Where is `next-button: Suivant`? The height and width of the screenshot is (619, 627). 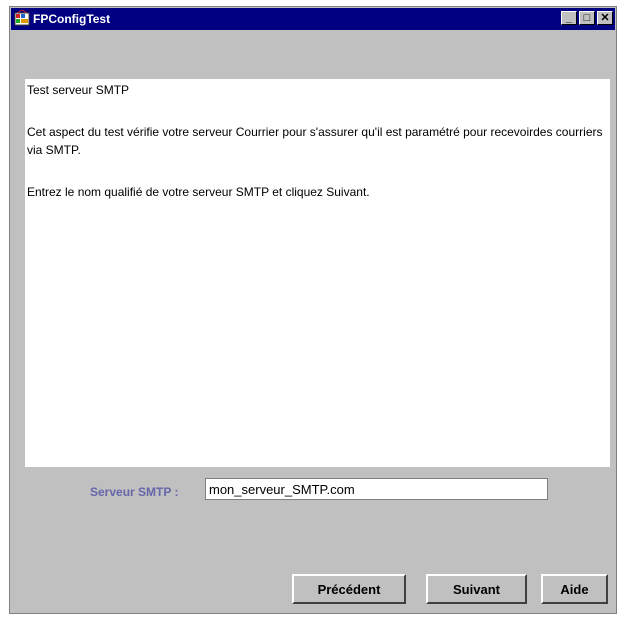
next-button: Suivant is located at coordinates (476, 589).